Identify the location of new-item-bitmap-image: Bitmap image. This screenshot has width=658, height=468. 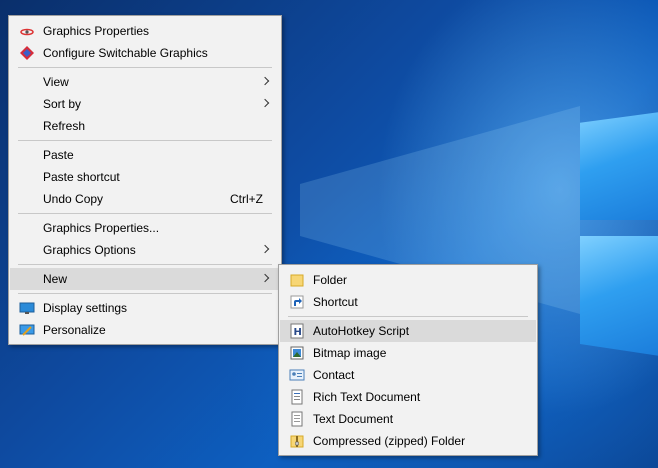
(408, 353).